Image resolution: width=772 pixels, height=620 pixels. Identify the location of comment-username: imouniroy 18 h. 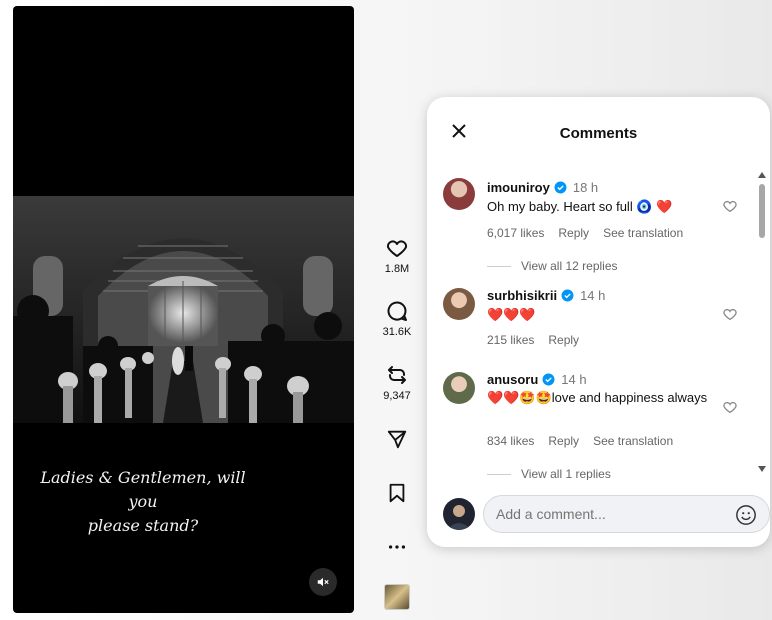
(542, 187).